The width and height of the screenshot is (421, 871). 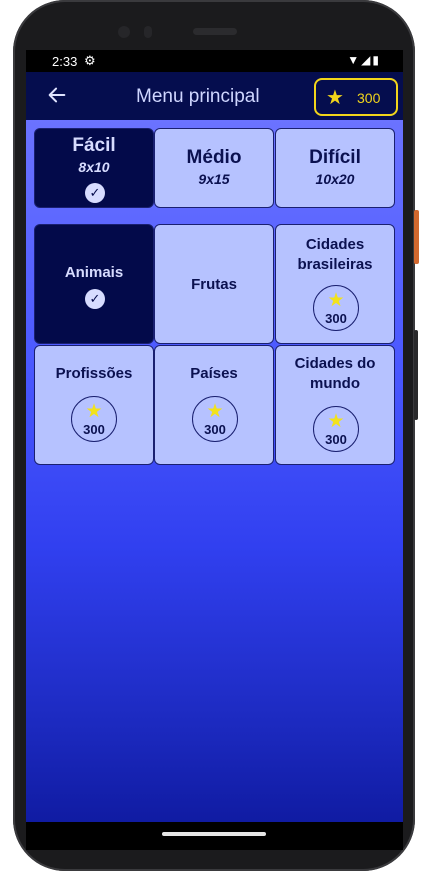 What do you see at coordinates (124, 32) in the screenshot?
I see `front-camera` at bounding box center [124, 32].